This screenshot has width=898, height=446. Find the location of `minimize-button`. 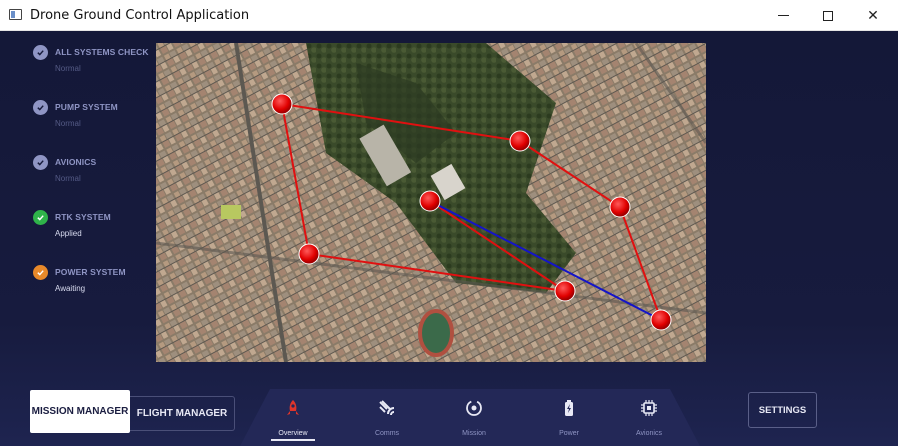

minimize-button is located at coordinates (783, 15).